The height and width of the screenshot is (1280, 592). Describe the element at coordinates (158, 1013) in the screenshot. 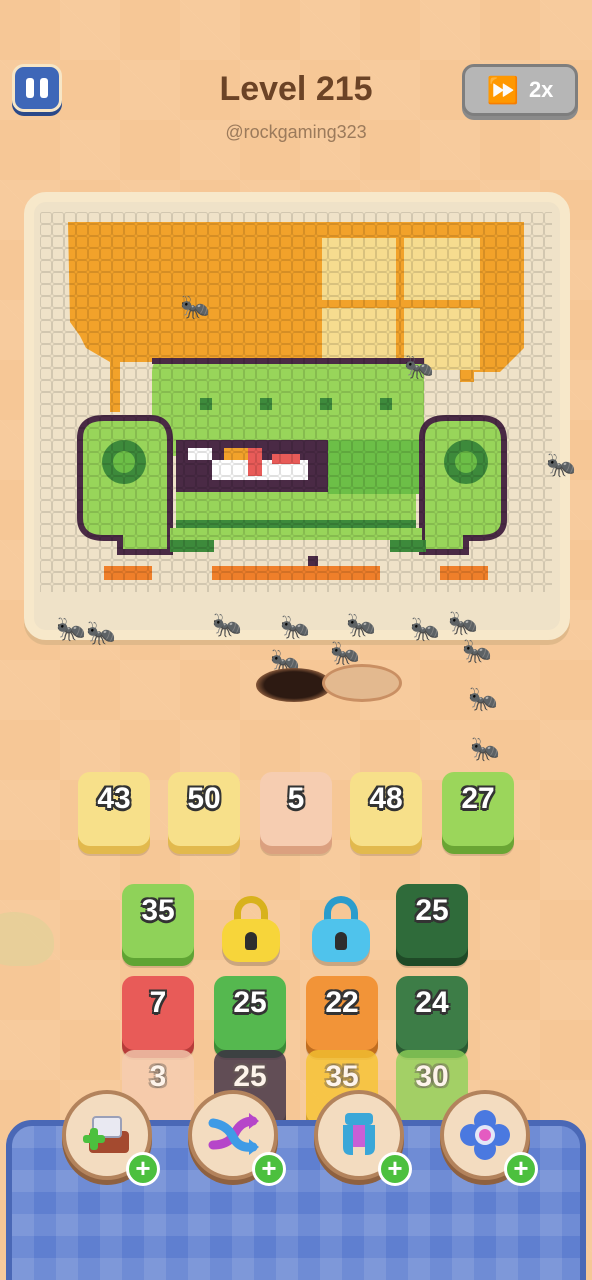

I see `grid-tile: 7` at that location.